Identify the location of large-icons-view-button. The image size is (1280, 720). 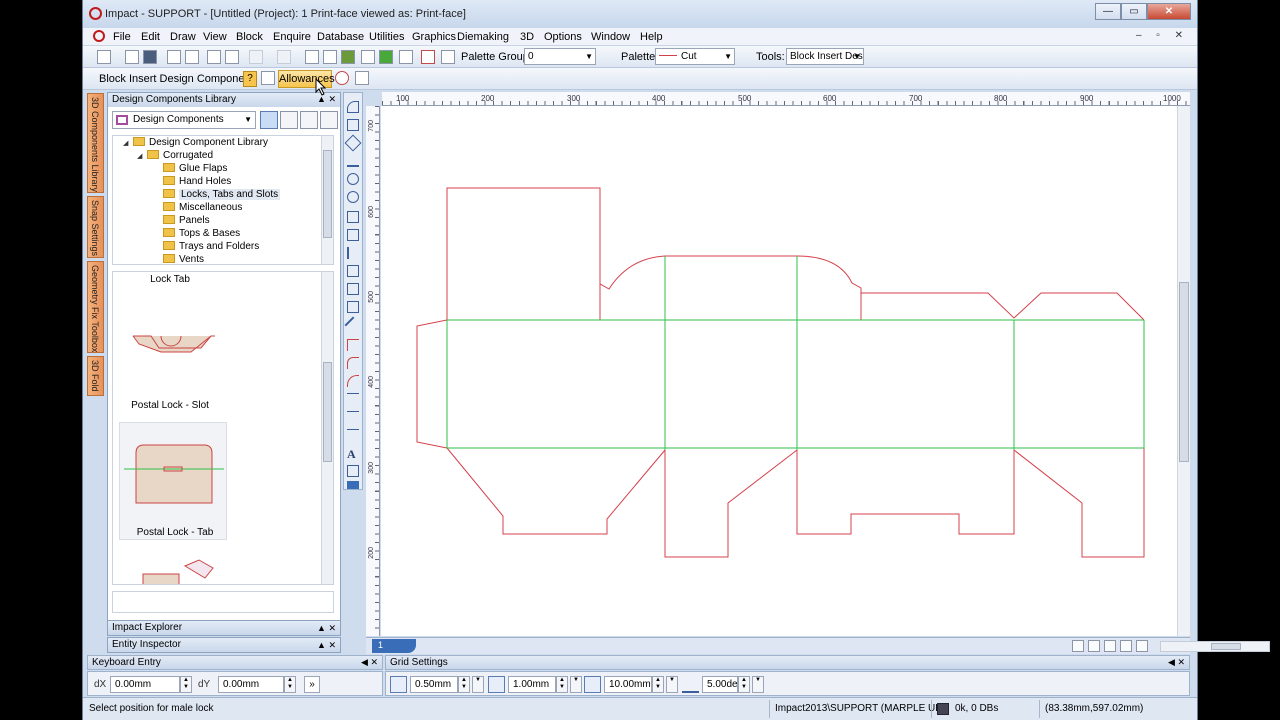
(269, 120).